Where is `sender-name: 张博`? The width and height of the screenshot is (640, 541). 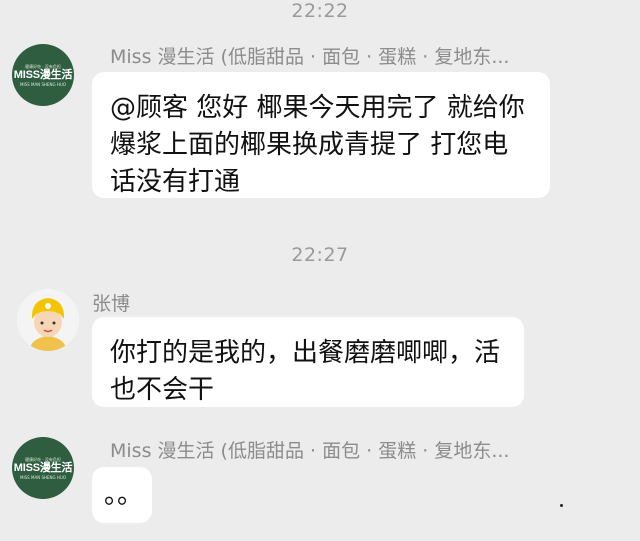
sender-name: 张博 is located at coordinates (111, 304).